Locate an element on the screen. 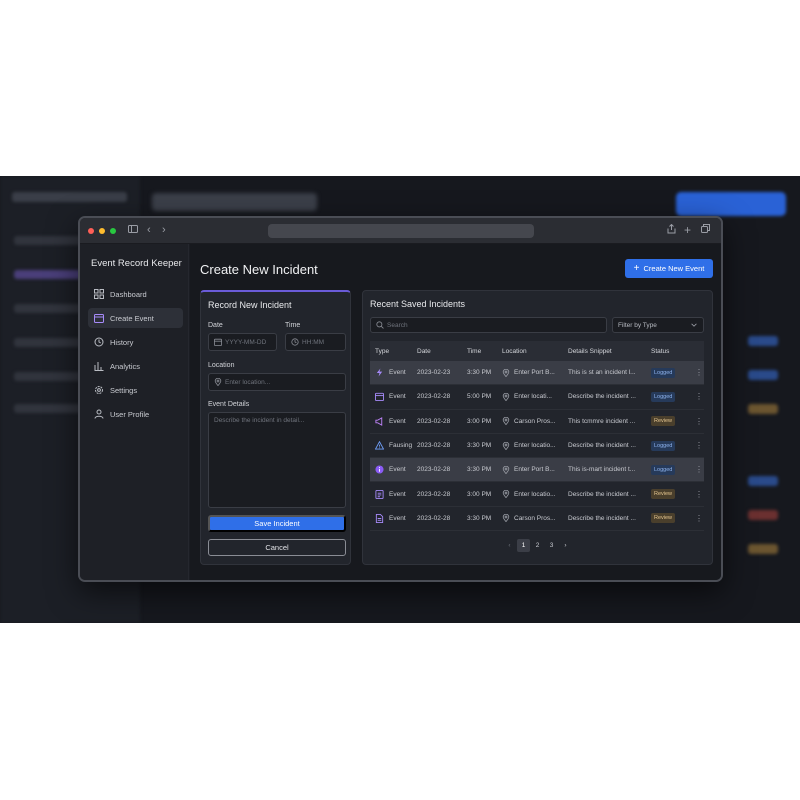 Image resolution: width=800 pixels, height=800 pixels. event-details-field is located at coordinates (277, 460).